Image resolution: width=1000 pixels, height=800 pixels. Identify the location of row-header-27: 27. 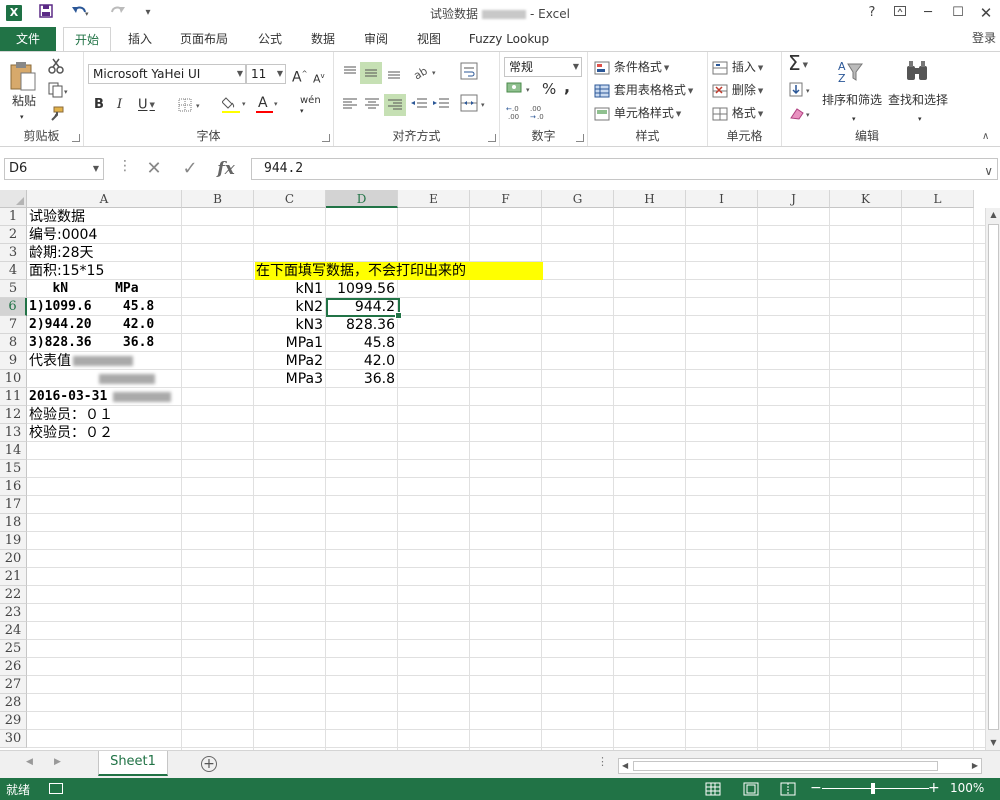
(13, 685).